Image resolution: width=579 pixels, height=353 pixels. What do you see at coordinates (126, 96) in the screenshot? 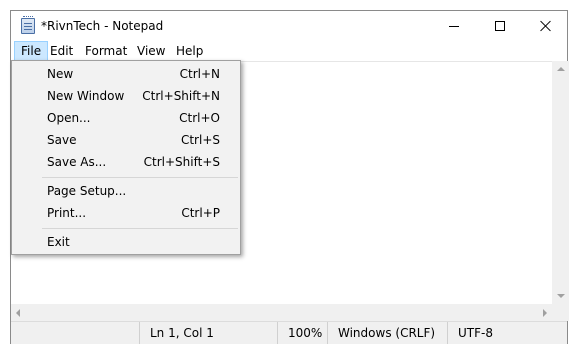
I see `menu-item-new-window: New Window Ctrl+Shift+N` at bounding box center [126, 96].